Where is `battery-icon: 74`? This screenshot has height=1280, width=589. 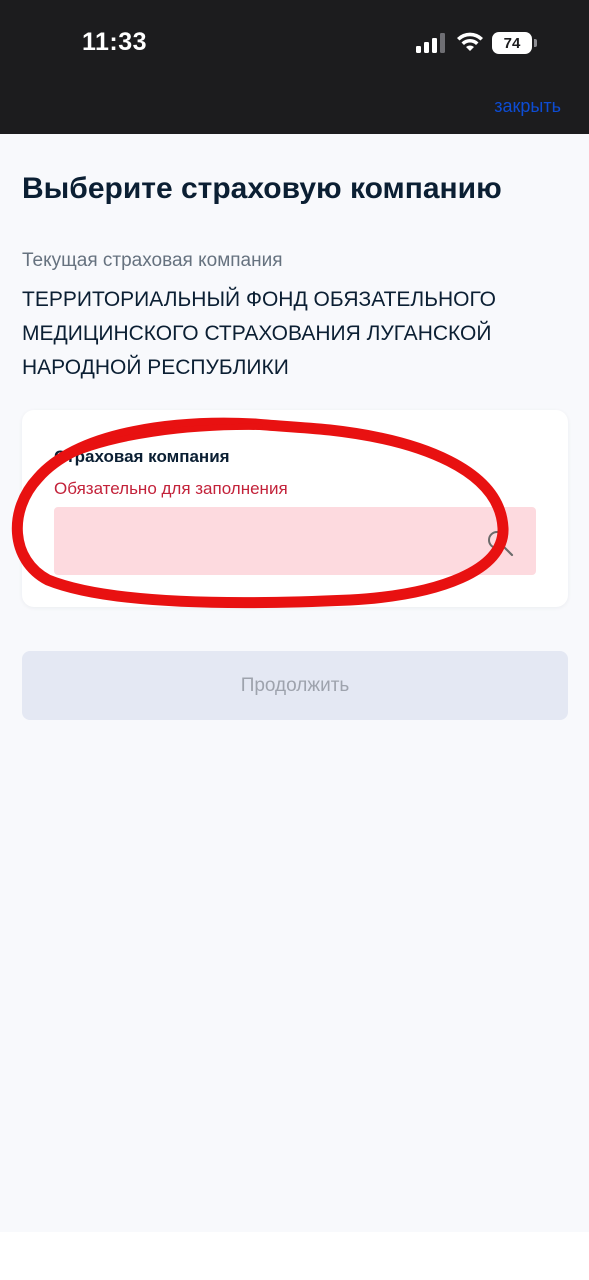 battery-icon: 74 is located at coordinates (515, 43).